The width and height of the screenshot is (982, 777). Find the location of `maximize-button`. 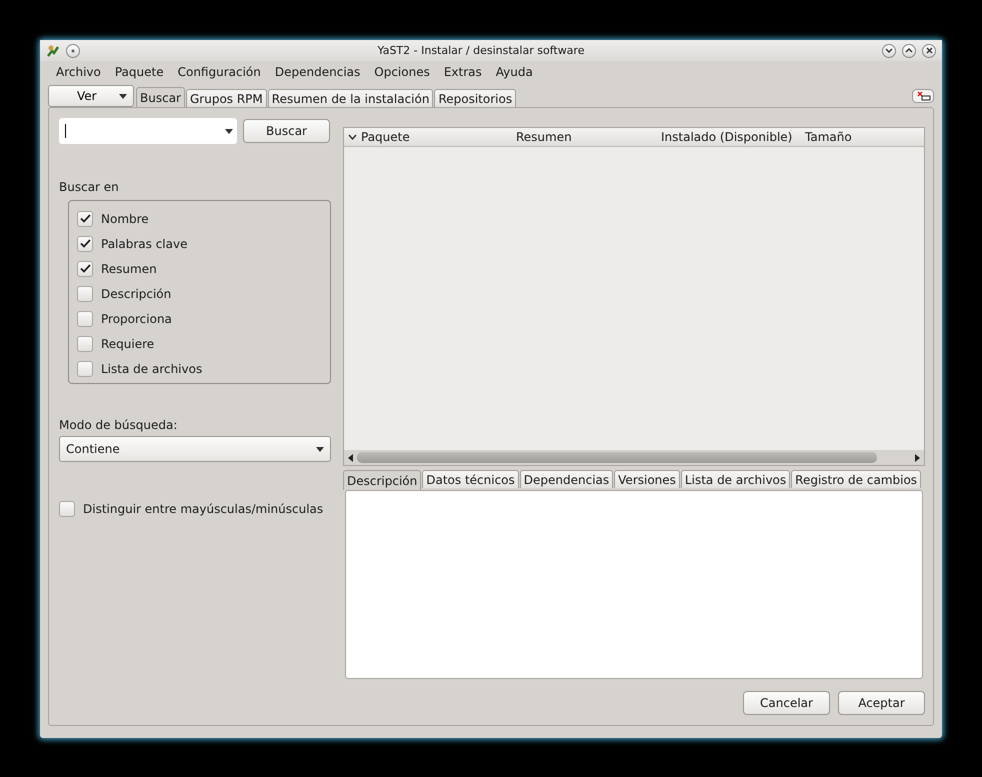

maximize-button is located at coordinates (909, 51).